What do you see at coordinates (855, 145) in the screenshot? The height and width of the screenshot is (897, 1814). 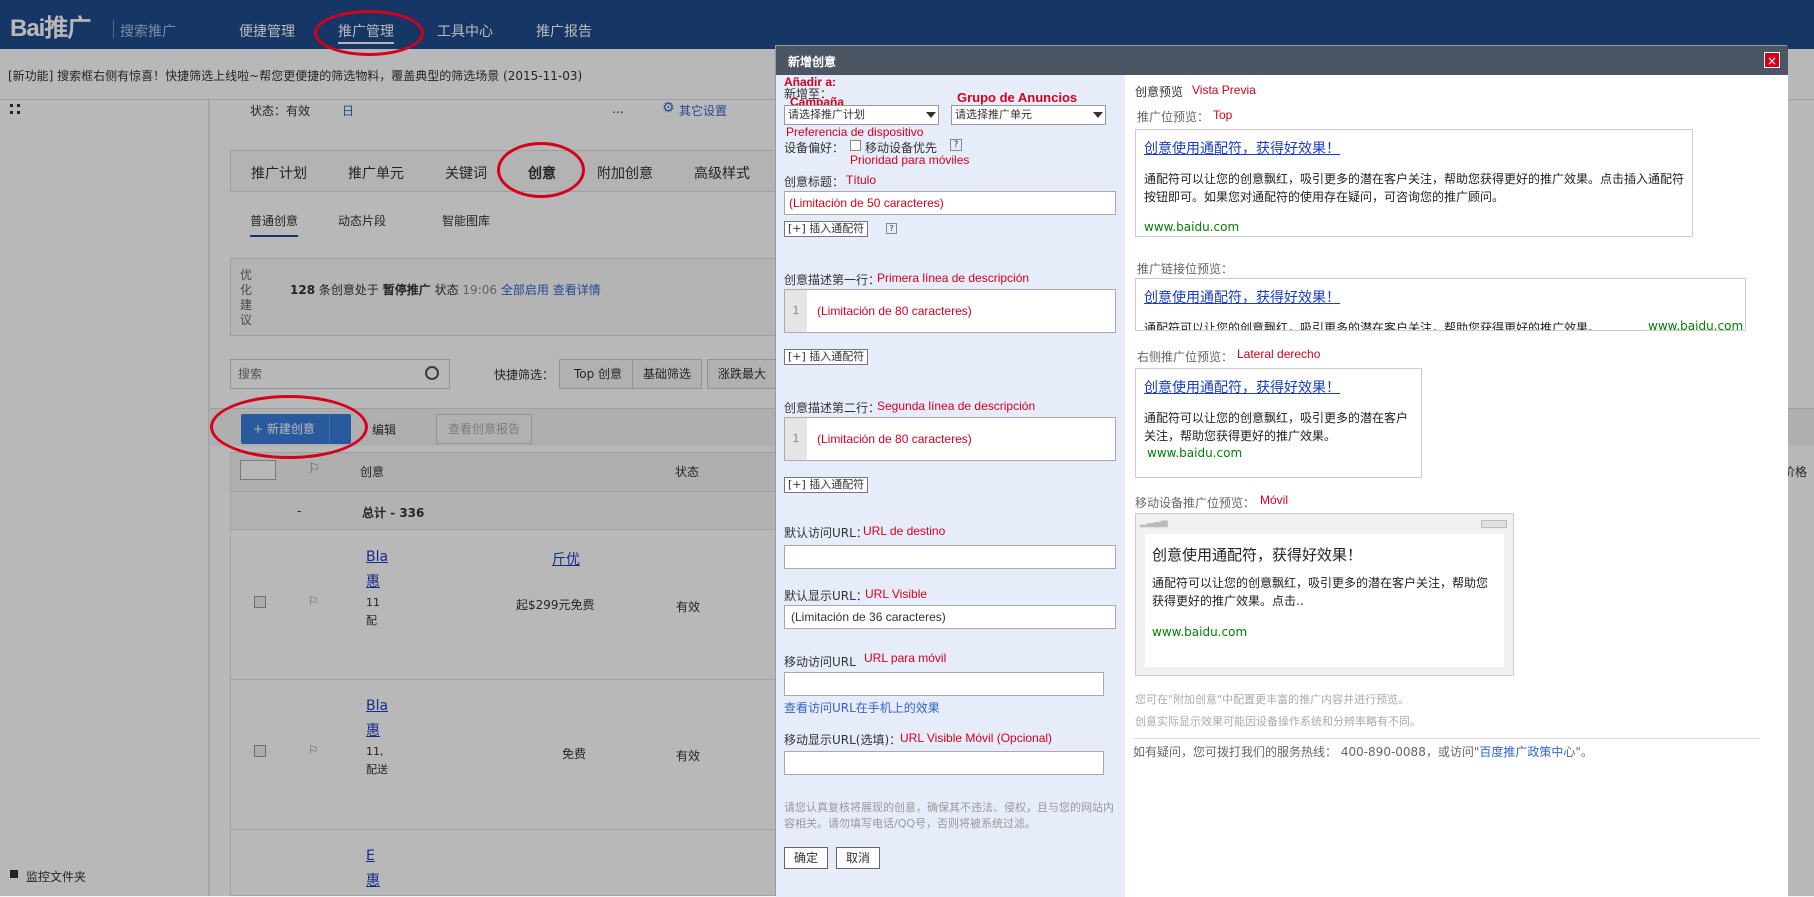 I see `mobile-priority-checkbox` at bounding box center [855, 145].